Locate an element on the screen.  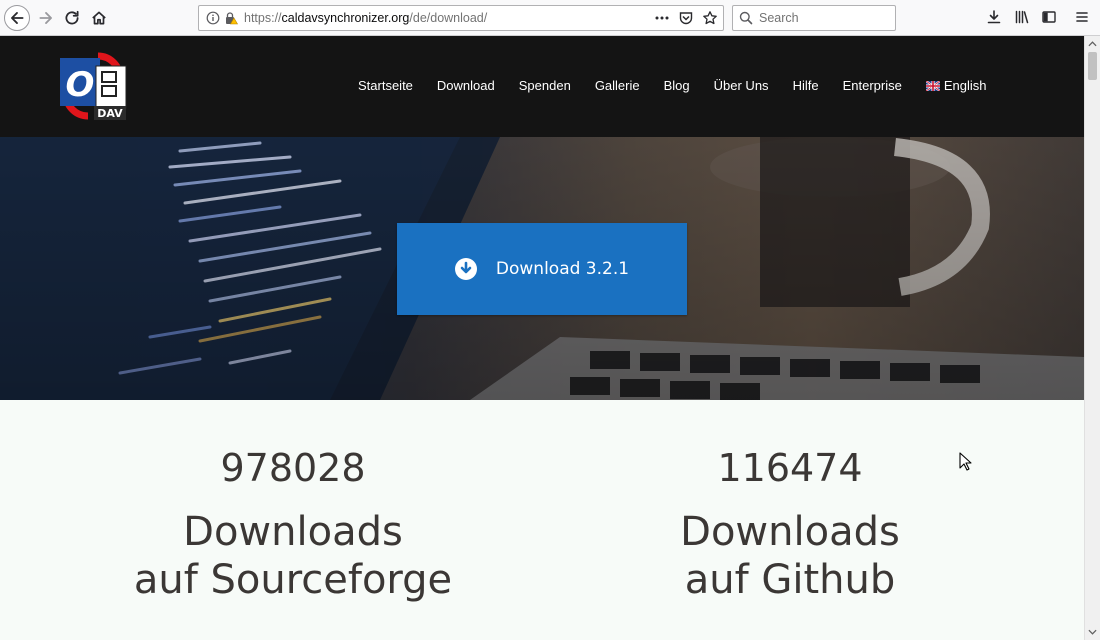
home-button is located at coordinates (99, 18).